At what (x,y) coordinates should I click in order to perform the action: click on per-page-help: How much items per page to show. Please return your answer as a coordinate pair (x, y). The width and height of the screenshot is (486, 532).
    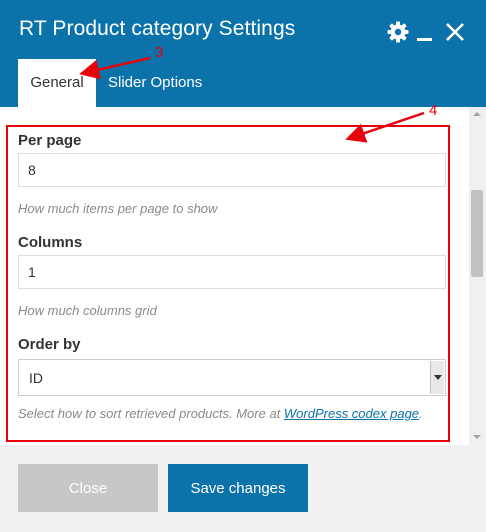
    Looking at the image, I should click on (118, 208).